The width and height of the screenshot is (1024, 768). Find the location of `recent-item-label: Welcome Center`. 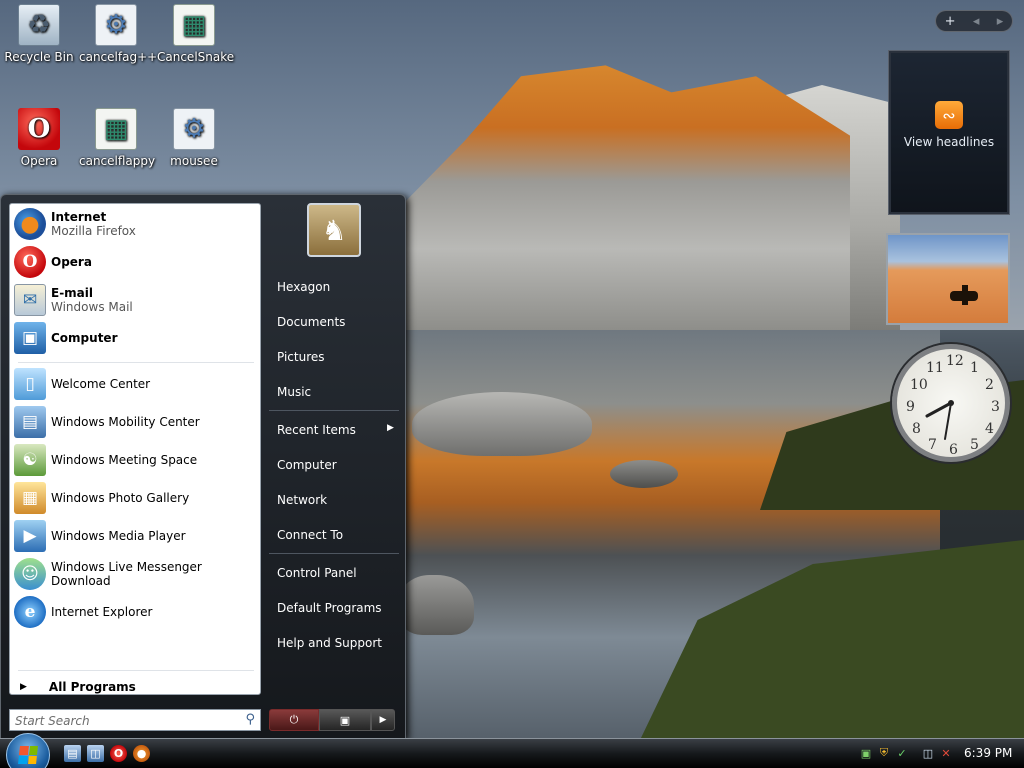

recent-item-label: Welcome Center is located at coordinates (101, 384).